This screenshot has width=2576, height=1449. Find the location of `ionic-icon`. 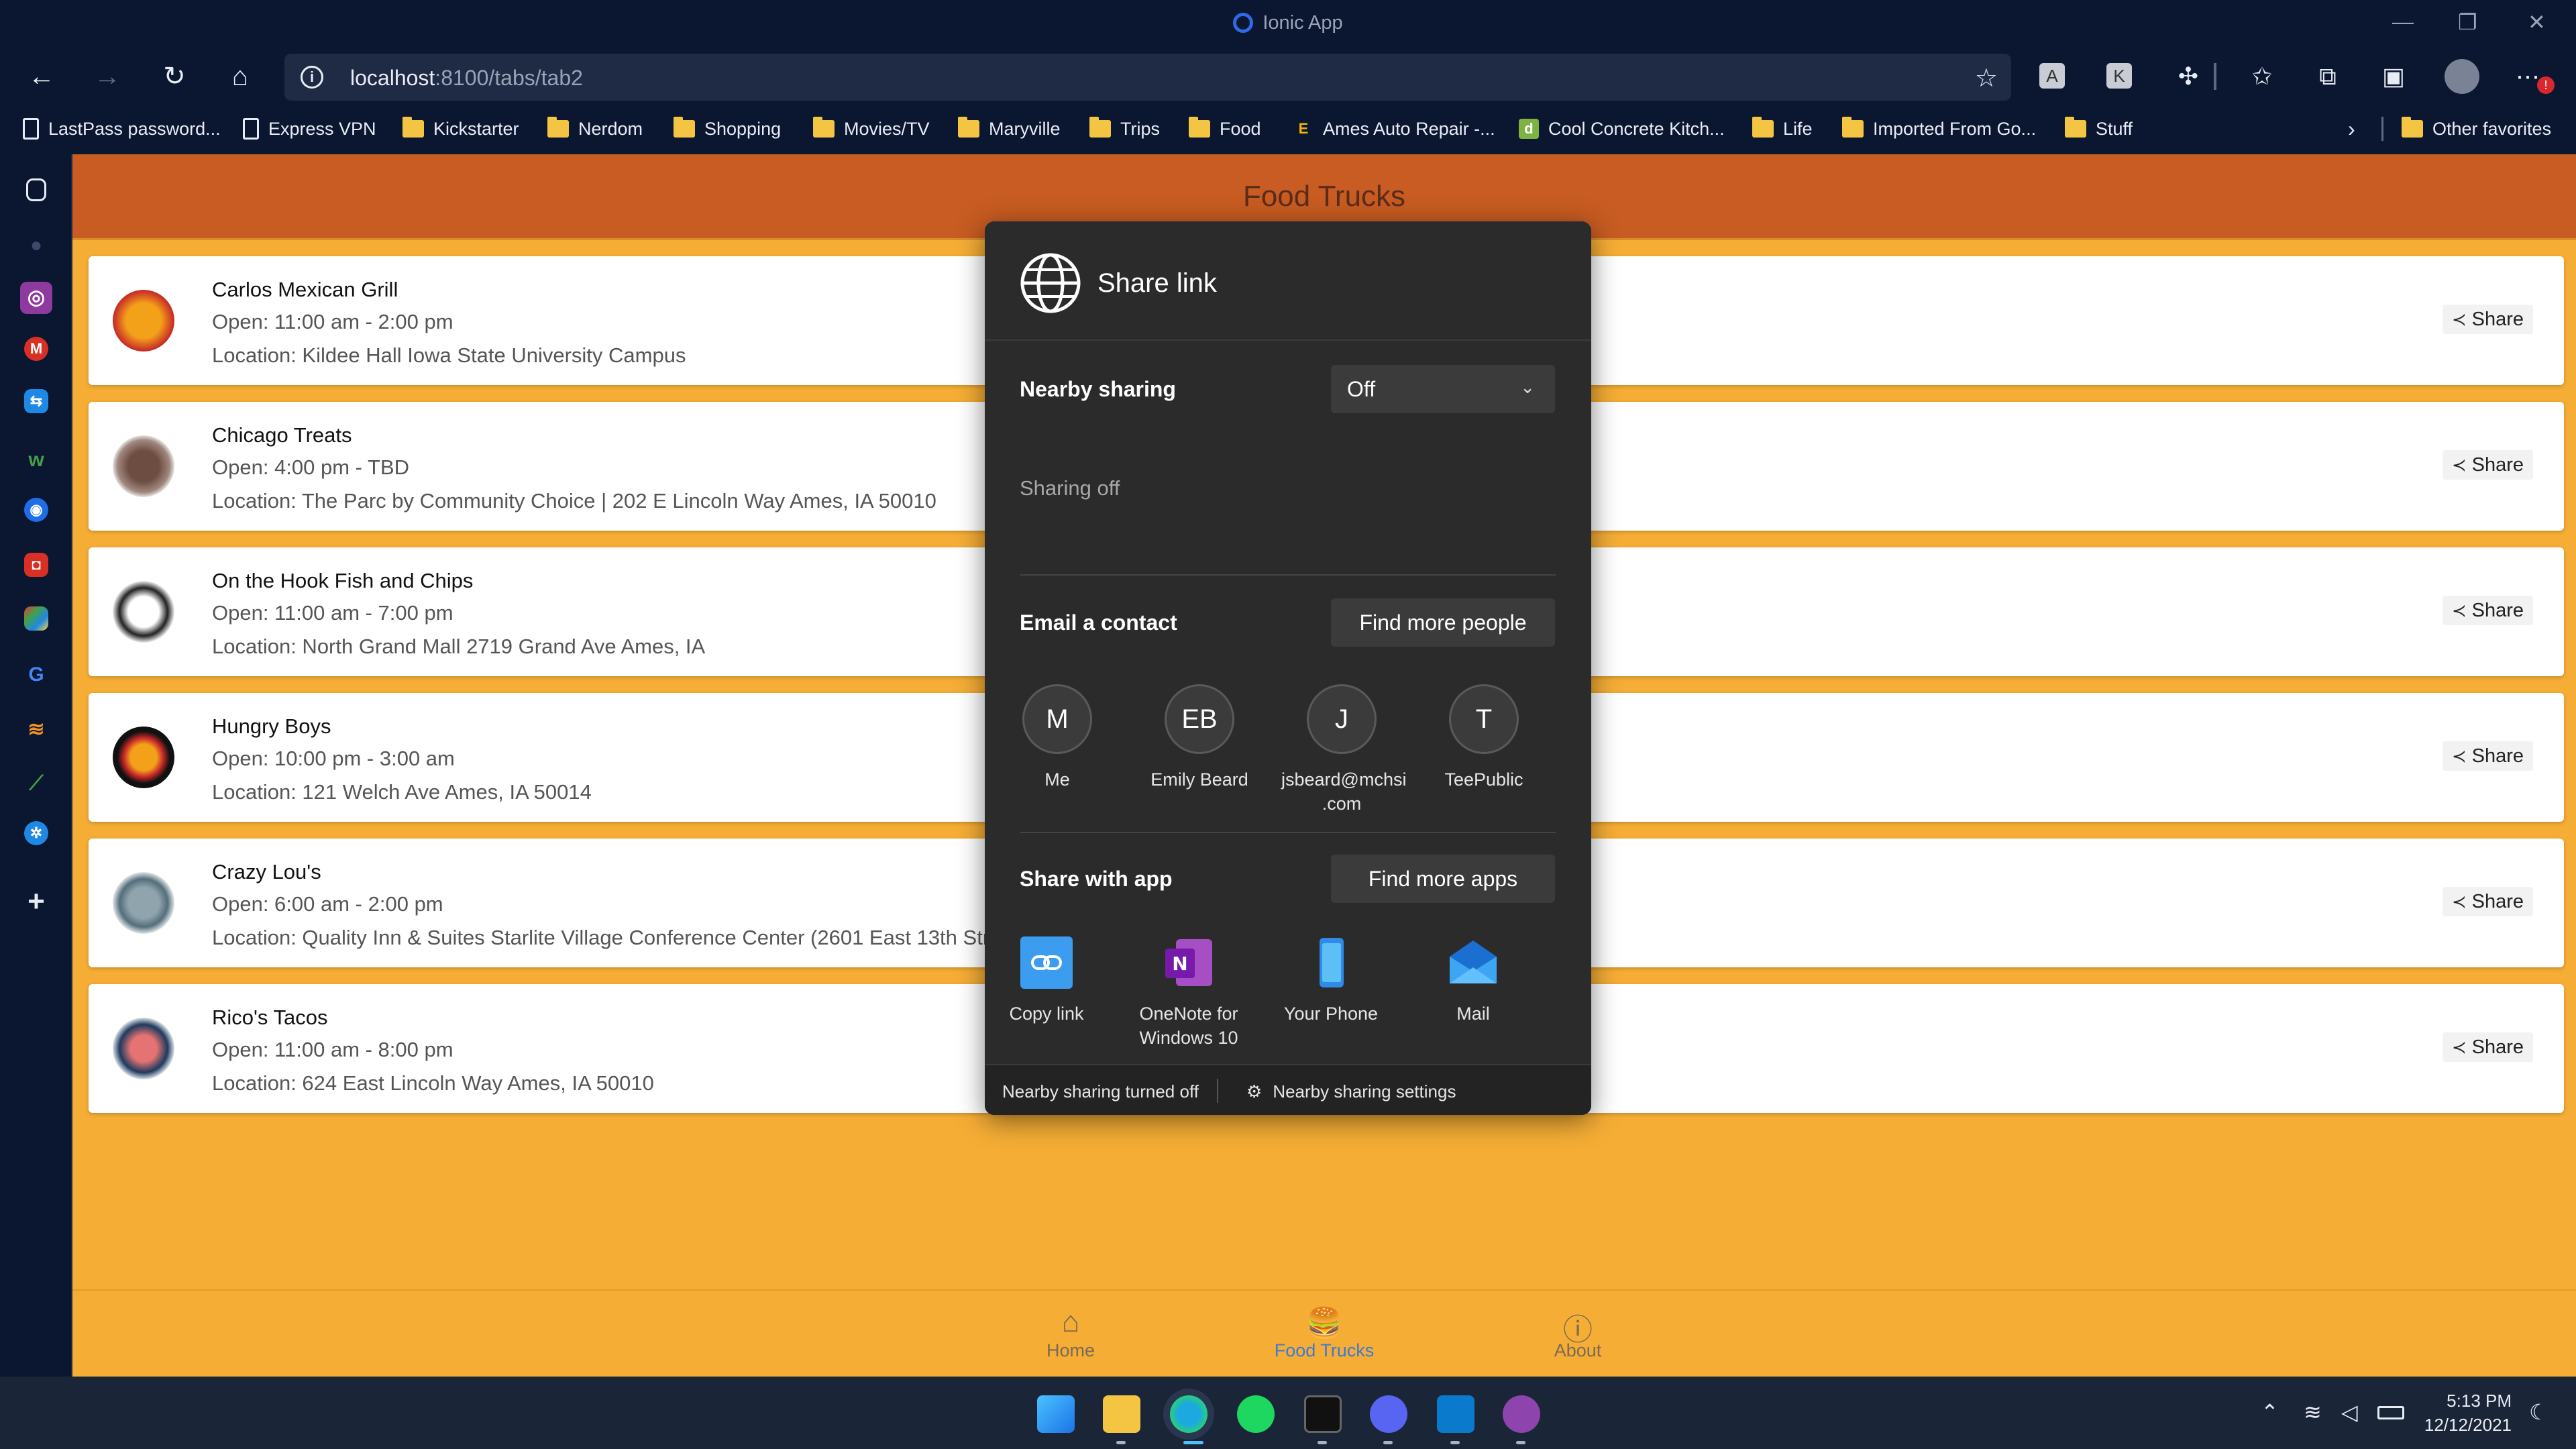

ionic-icon is located at coordinates (1243, 23).